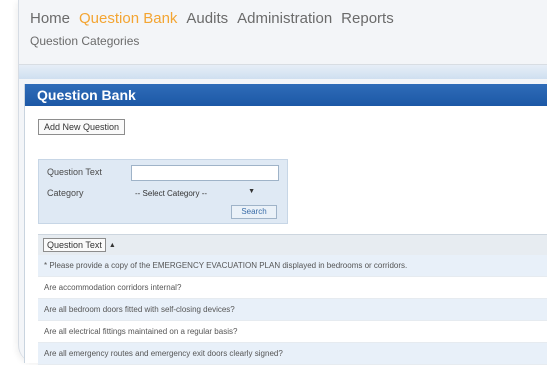 This screenshot has height=365, width=547. Describe the element at coordinates (65, 193) in the screenshot. I see `category-label: Category` at that location.